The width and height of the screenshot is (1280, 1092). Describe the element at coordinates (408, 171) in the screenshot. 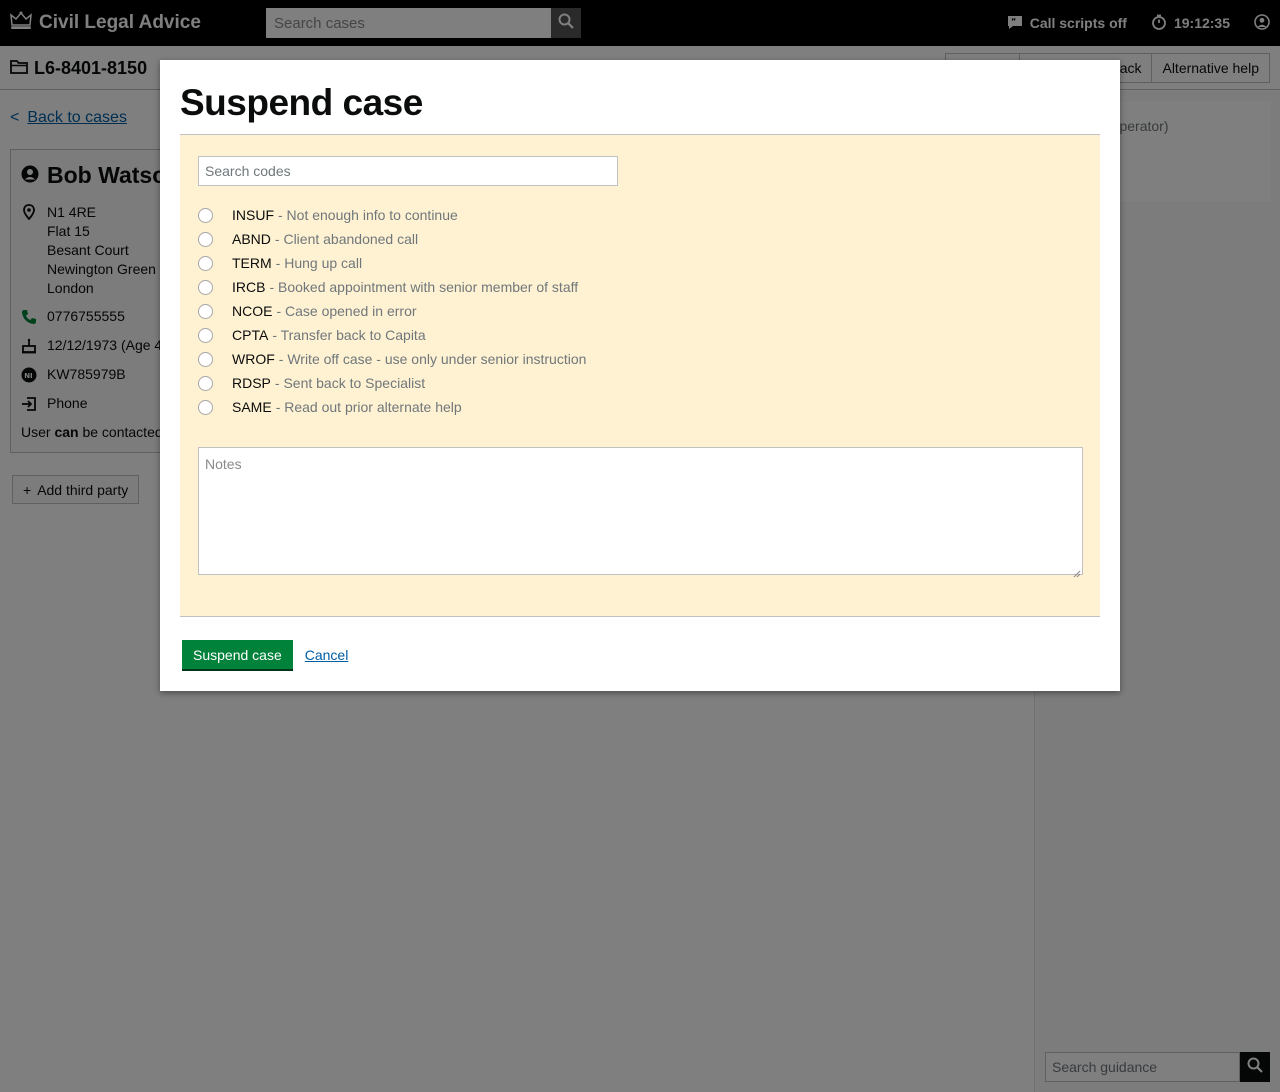

I see `code-search-input` at that location.